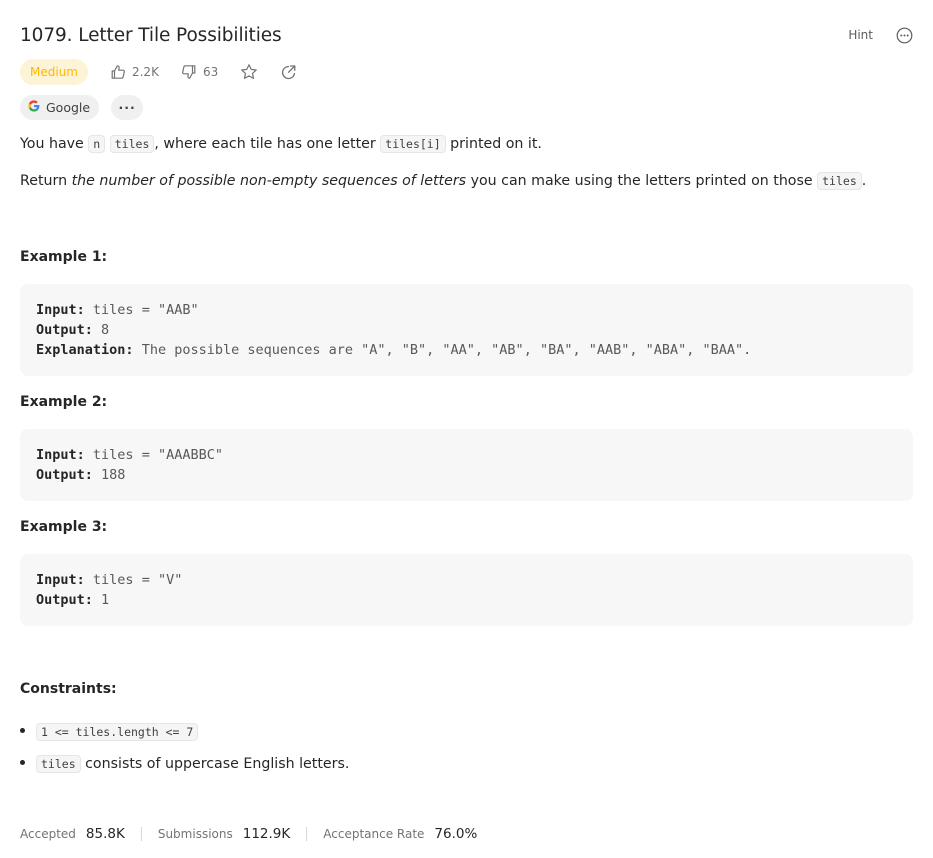  Describe the element at coordinates (105, 600) in the screenshot. I see `output-value: 1` at that location.